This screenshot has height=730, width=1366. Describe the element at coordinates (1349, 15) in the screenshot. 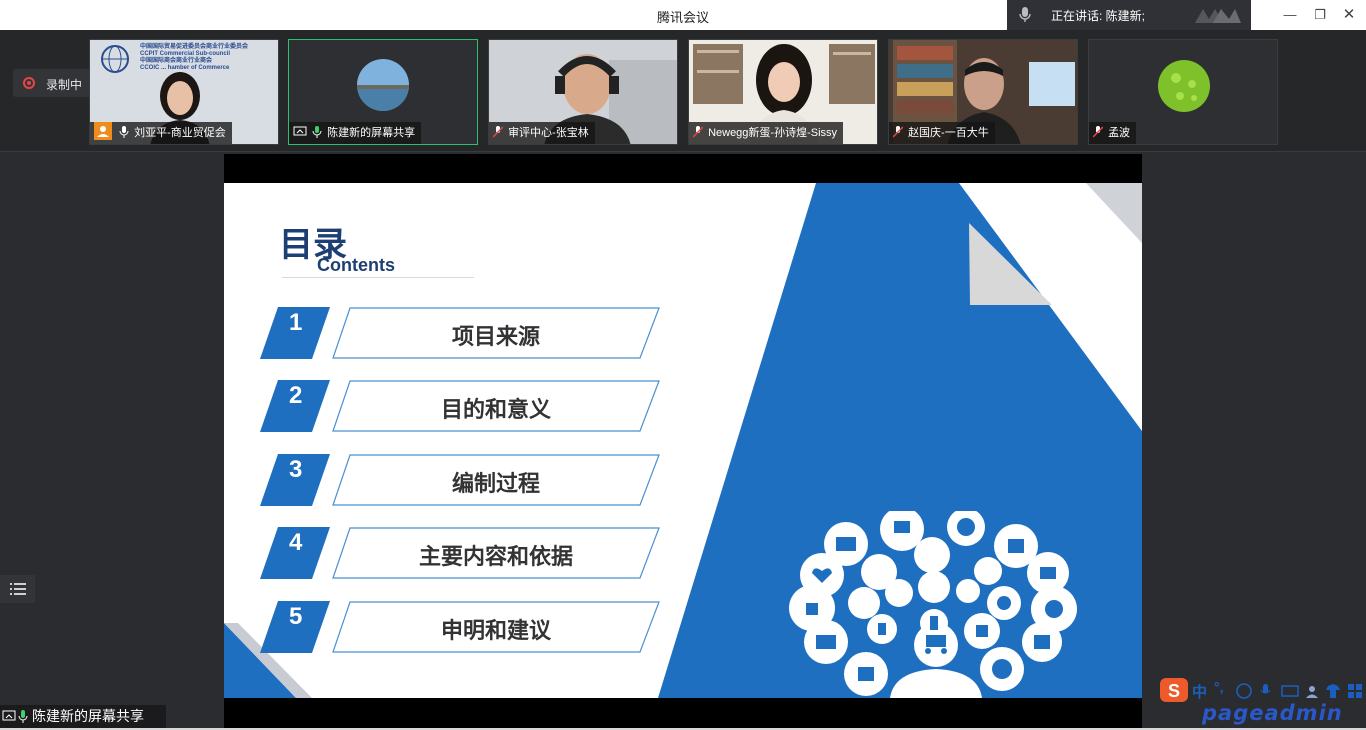

I see `close-icon: ✕` at that location.